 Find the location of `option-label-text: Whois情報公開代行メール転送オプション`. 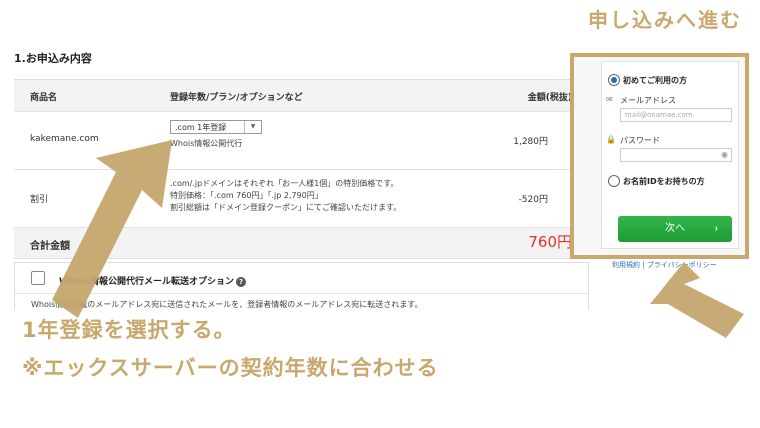

option-label-text: Whois情報公開代行メール転送オプション is located at coordinates (146, 282).